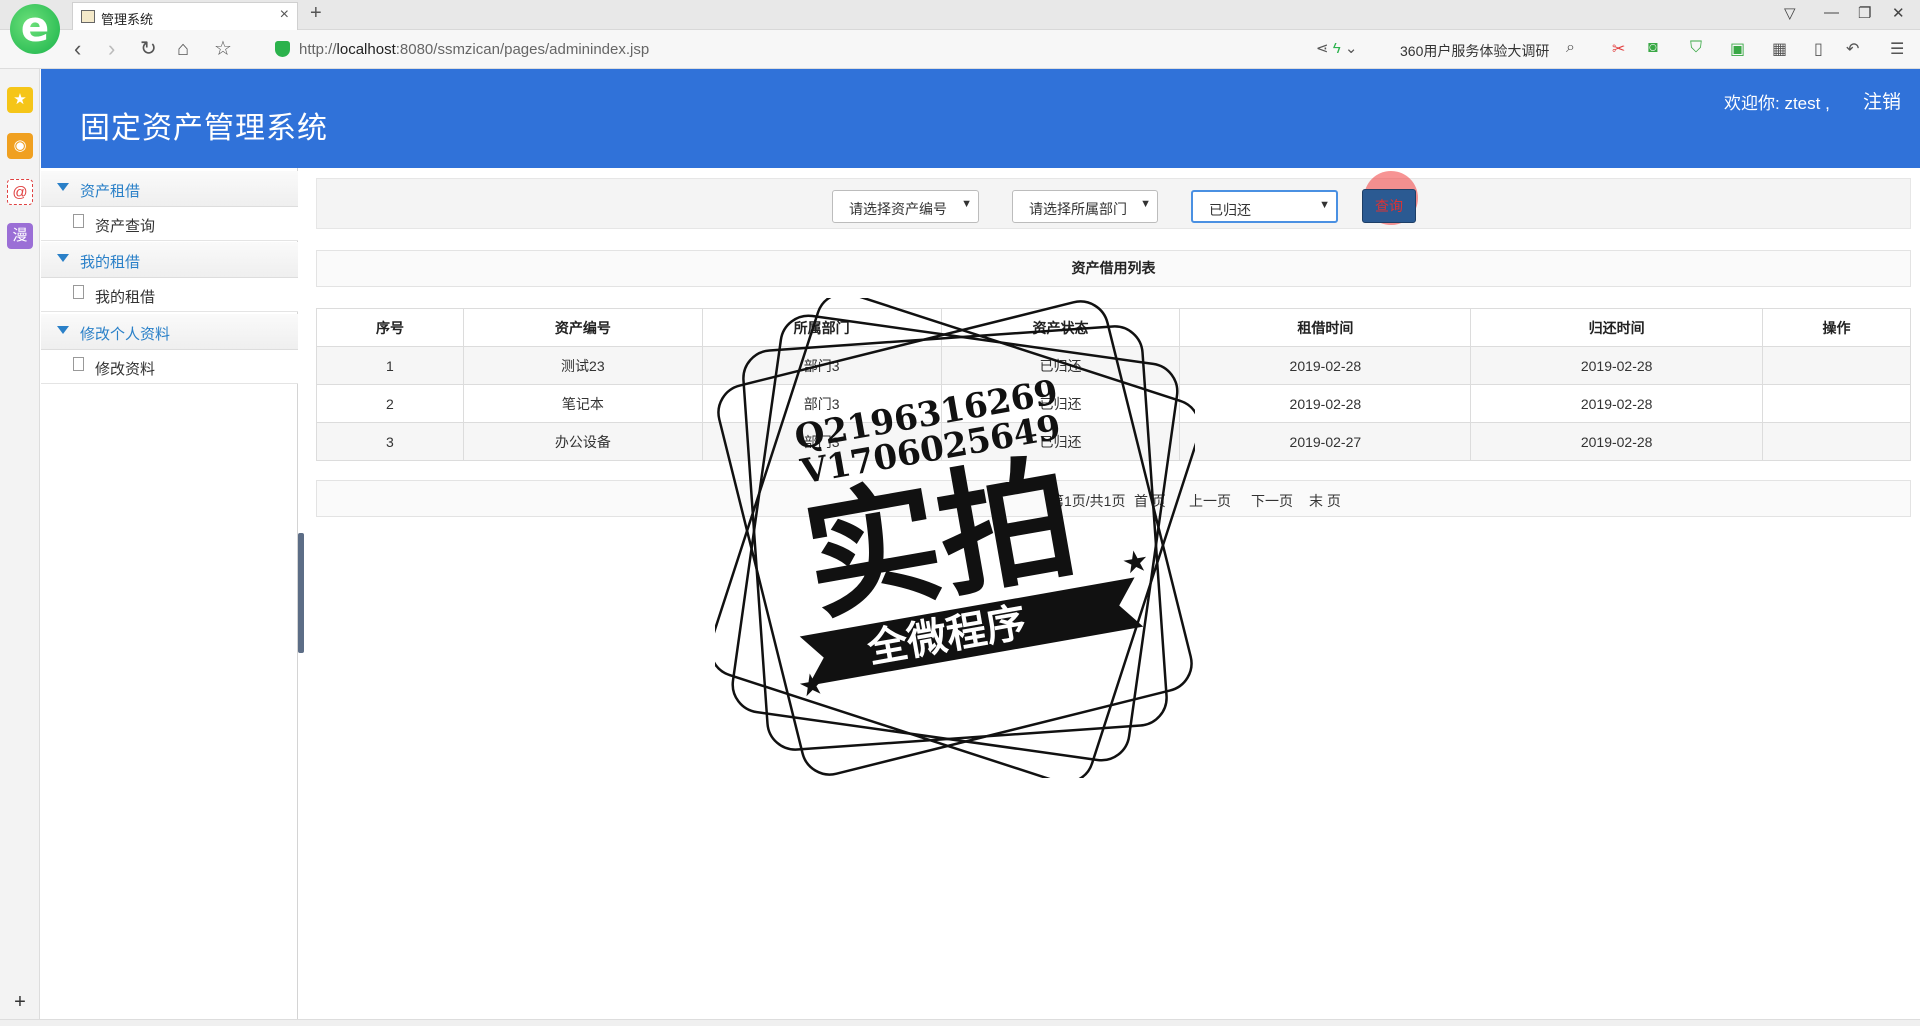 The image size is (1920, 1026). What do you see at coordinates (282, 49) in the screenshot?
I see `security-shield-icon` at bounding box center [282, 49].